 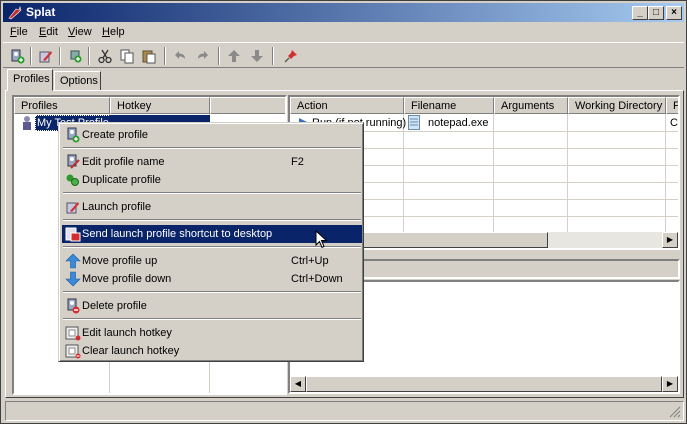 I want to click on arrow-up-icon, so click(x=73, y=261).